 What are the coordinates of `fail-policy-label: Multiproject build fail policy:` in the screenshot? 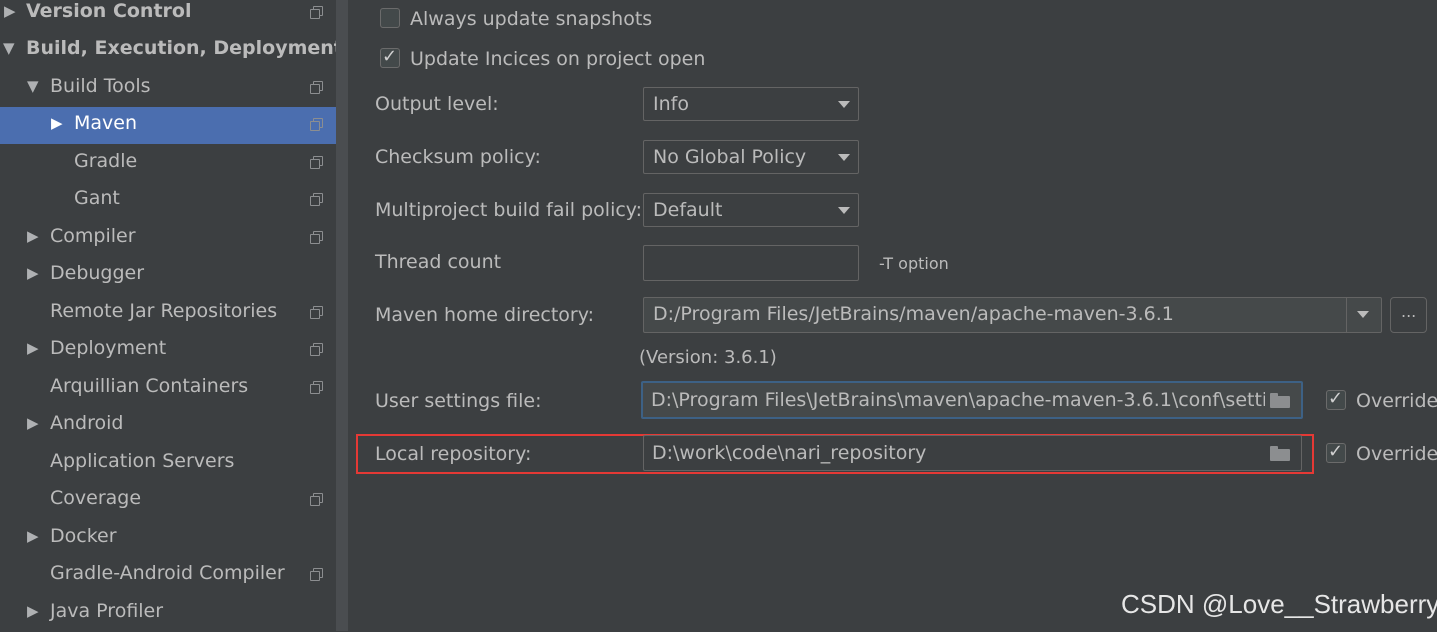 It's located at (509, 210).